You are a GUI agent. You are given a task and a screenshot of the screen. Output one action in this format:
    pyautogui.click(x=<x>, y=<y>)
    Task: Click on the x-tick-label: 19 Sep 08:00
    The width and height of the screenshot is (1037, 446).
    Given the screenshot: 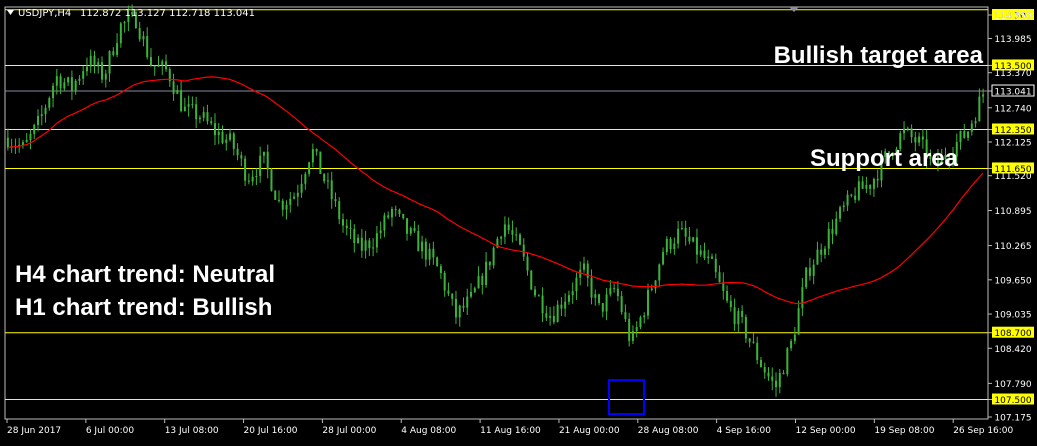 What is the action you would take?
    pyautogui.click(x=904, y=431)
    